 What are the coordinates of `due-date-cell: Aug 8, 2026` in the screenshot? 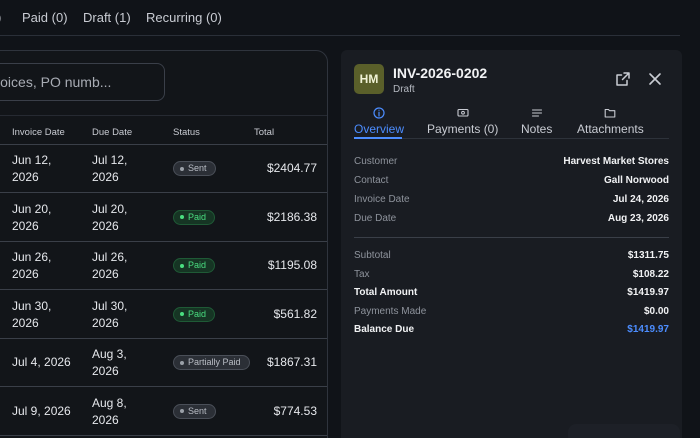 It's located at (109, 412).